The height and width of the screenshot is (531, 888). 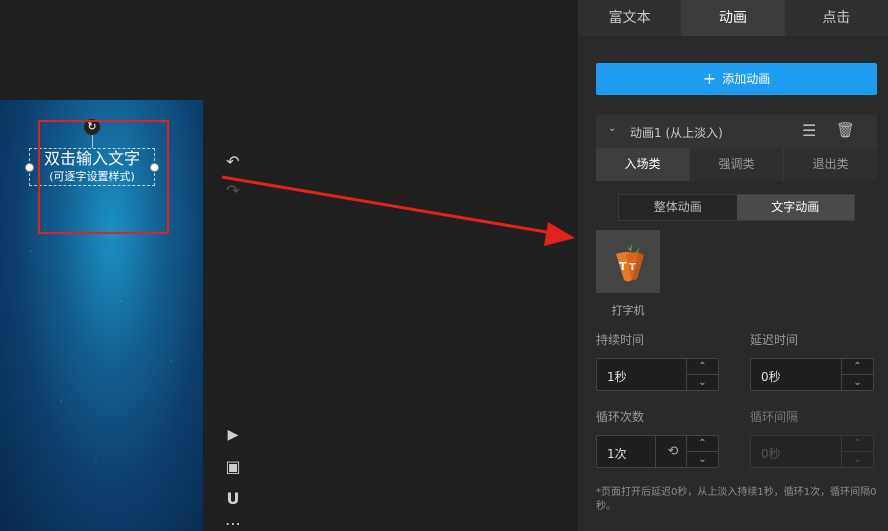 What do you see at coordinates (830, 164) in the screenshot?
I see `tab-exit: 退出类` at bounding box center [830, 164].